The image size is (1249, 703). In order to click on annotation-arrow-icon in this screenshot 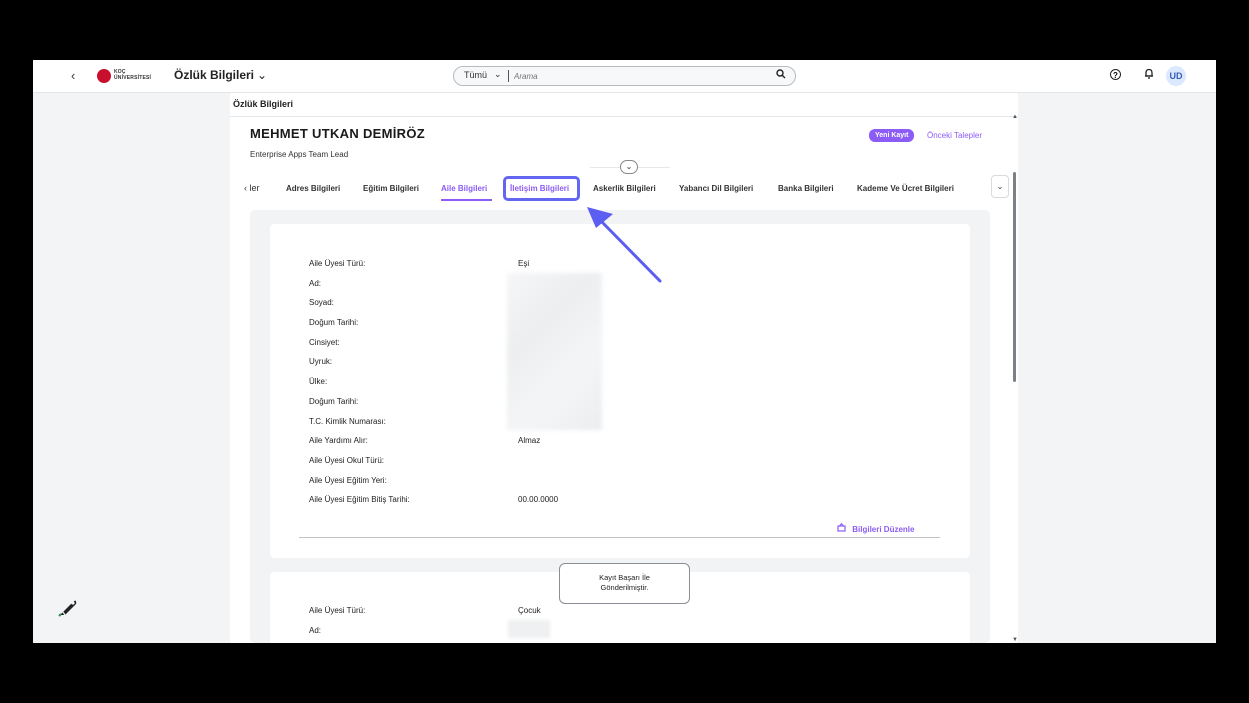, I will do `click(624, 245)`.